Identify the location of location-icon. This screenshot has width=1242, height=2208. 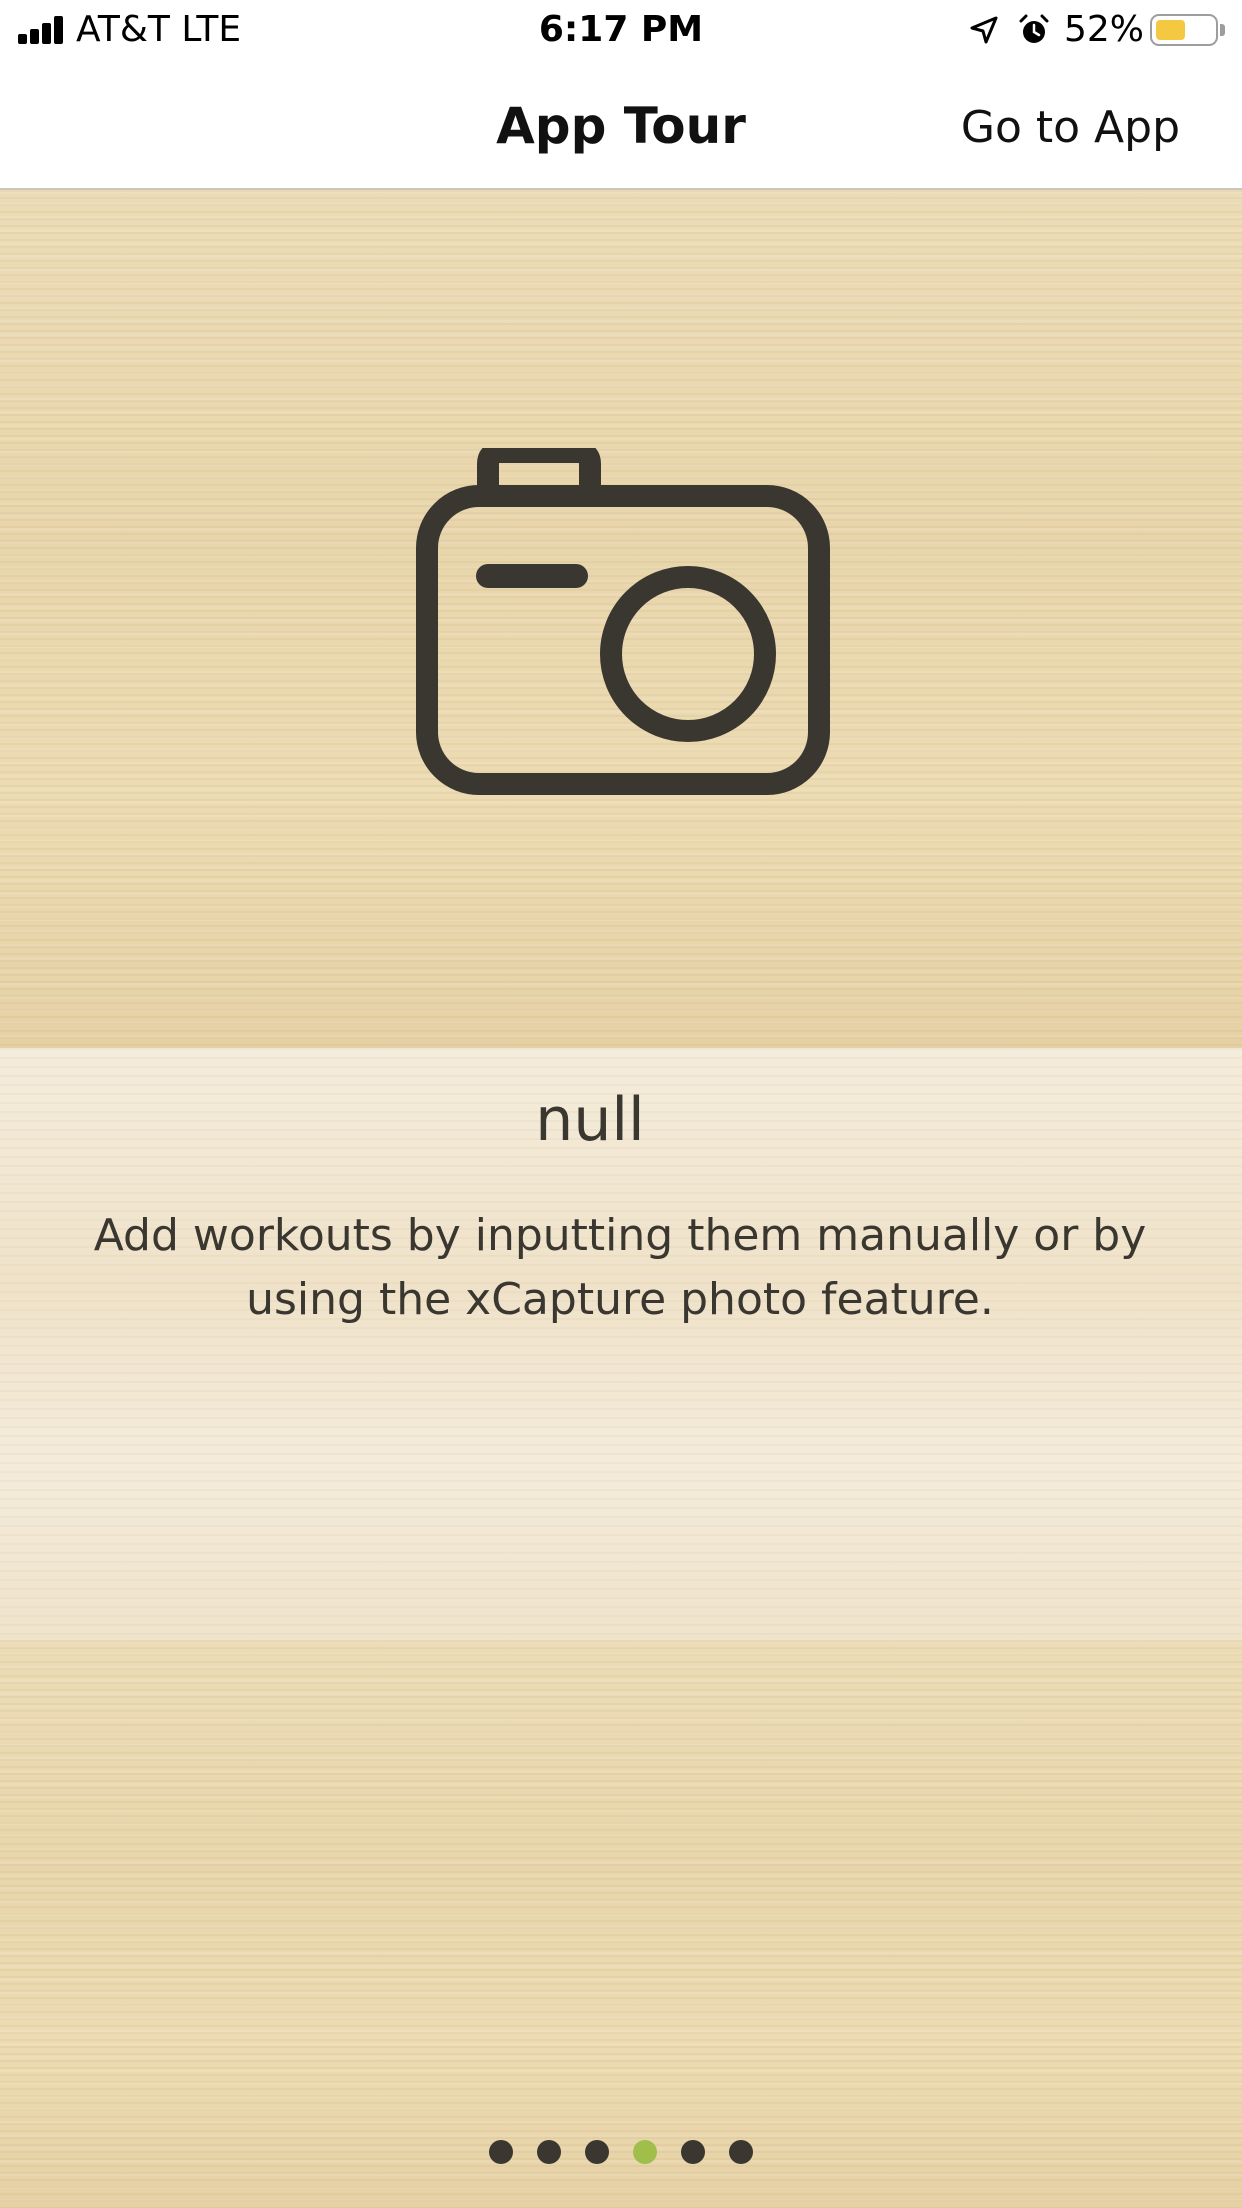
(984, 30).